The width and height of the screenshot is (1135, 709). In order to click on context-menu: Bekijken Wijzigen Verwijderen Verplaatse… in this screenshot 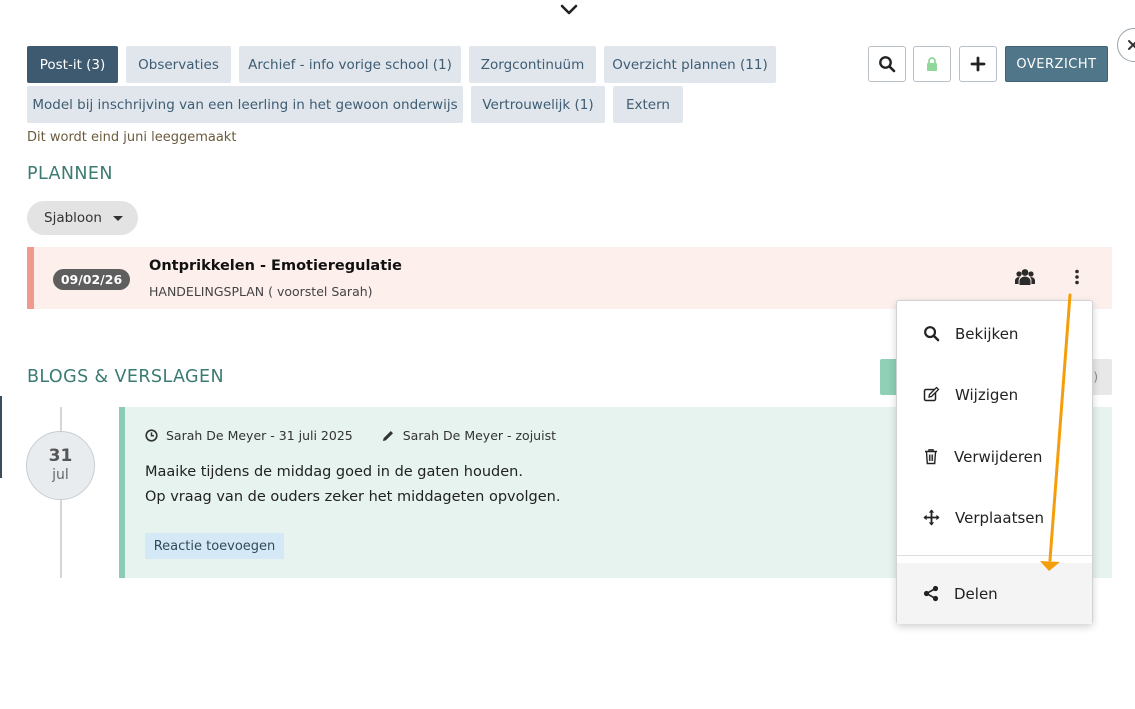, I will do `click(994, 462)`.